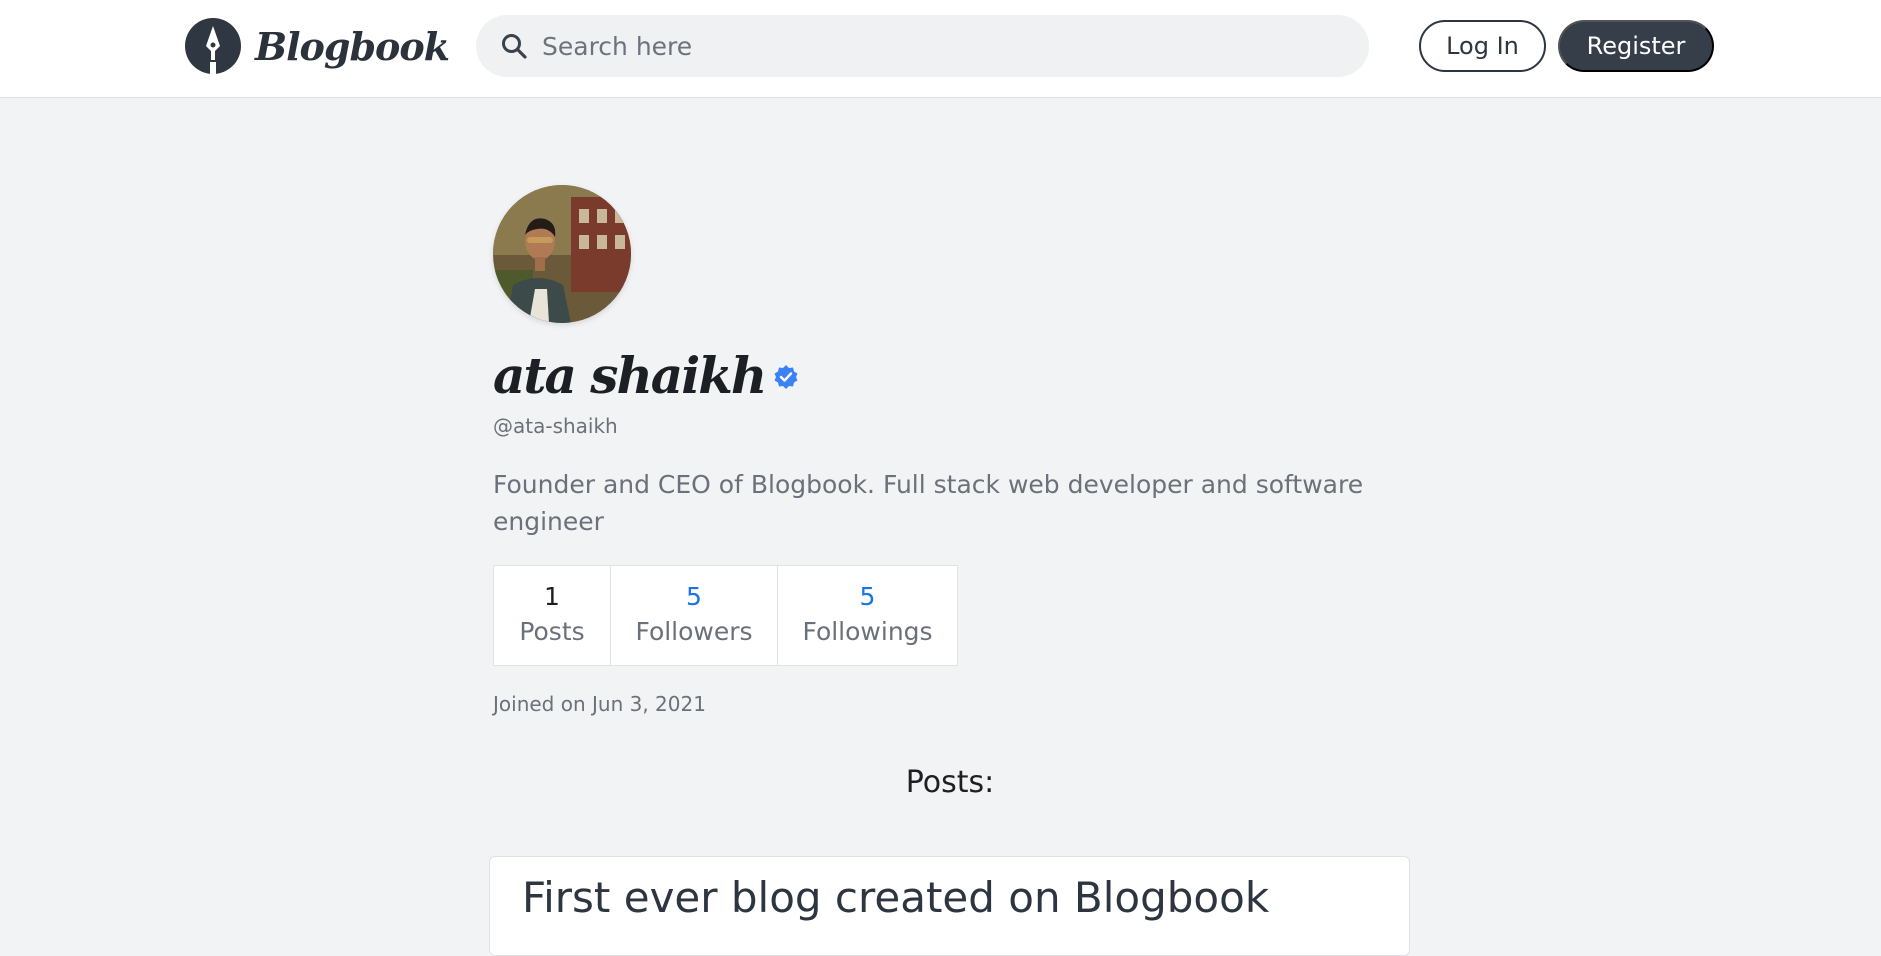 The height and width of the screenshot is (956, 1881). What do you see at coordinates (950, 782) in the screenshot?
I see `posts-heading: Posts:` at bounding box center [950, 782].